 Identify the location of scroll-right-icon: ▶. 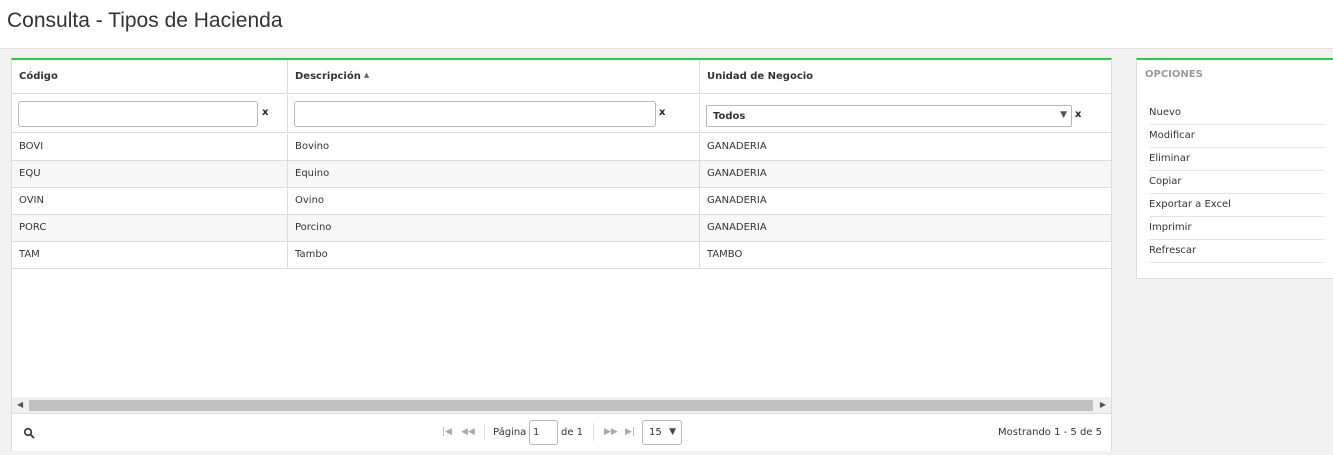
(1103, 404).